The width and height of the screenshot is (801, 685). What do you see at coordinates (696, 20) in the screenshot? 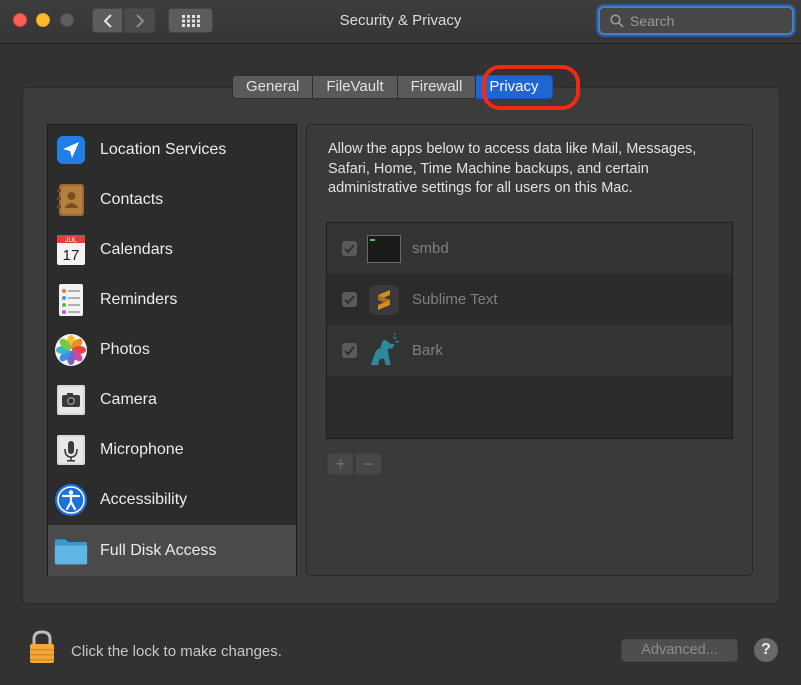
I see `search-field: Search` at bounding box center [696, 20].